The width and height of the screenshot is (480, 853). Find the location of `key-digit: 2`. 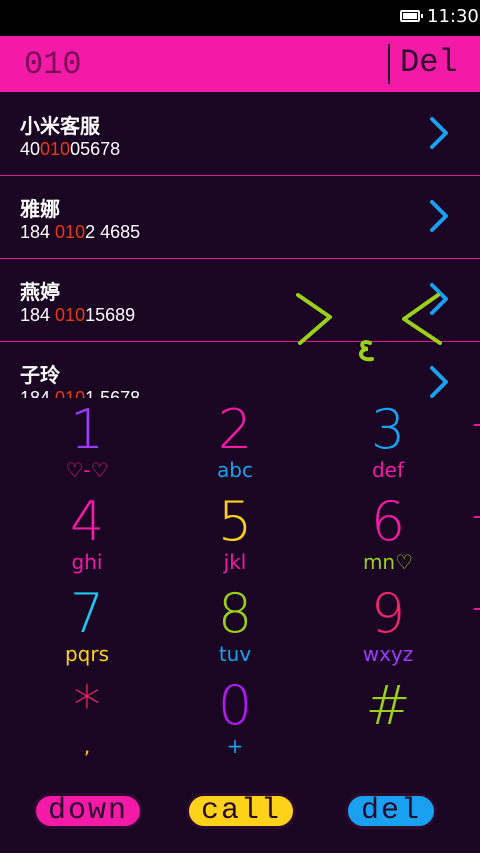

key-digit: 2 is located at coordinates (235, 429).